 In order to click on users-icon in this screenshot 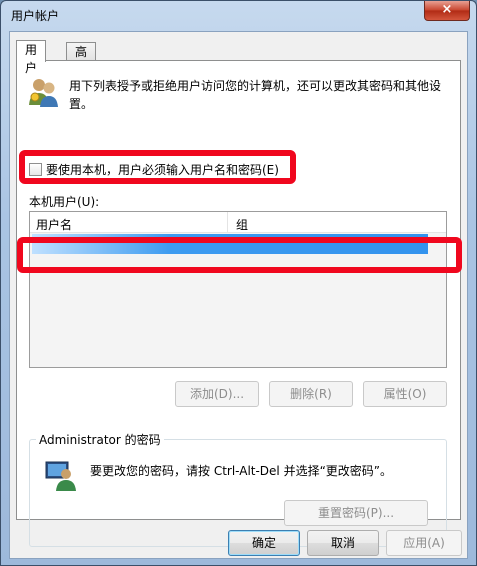, I will do `click(43, 93)`.